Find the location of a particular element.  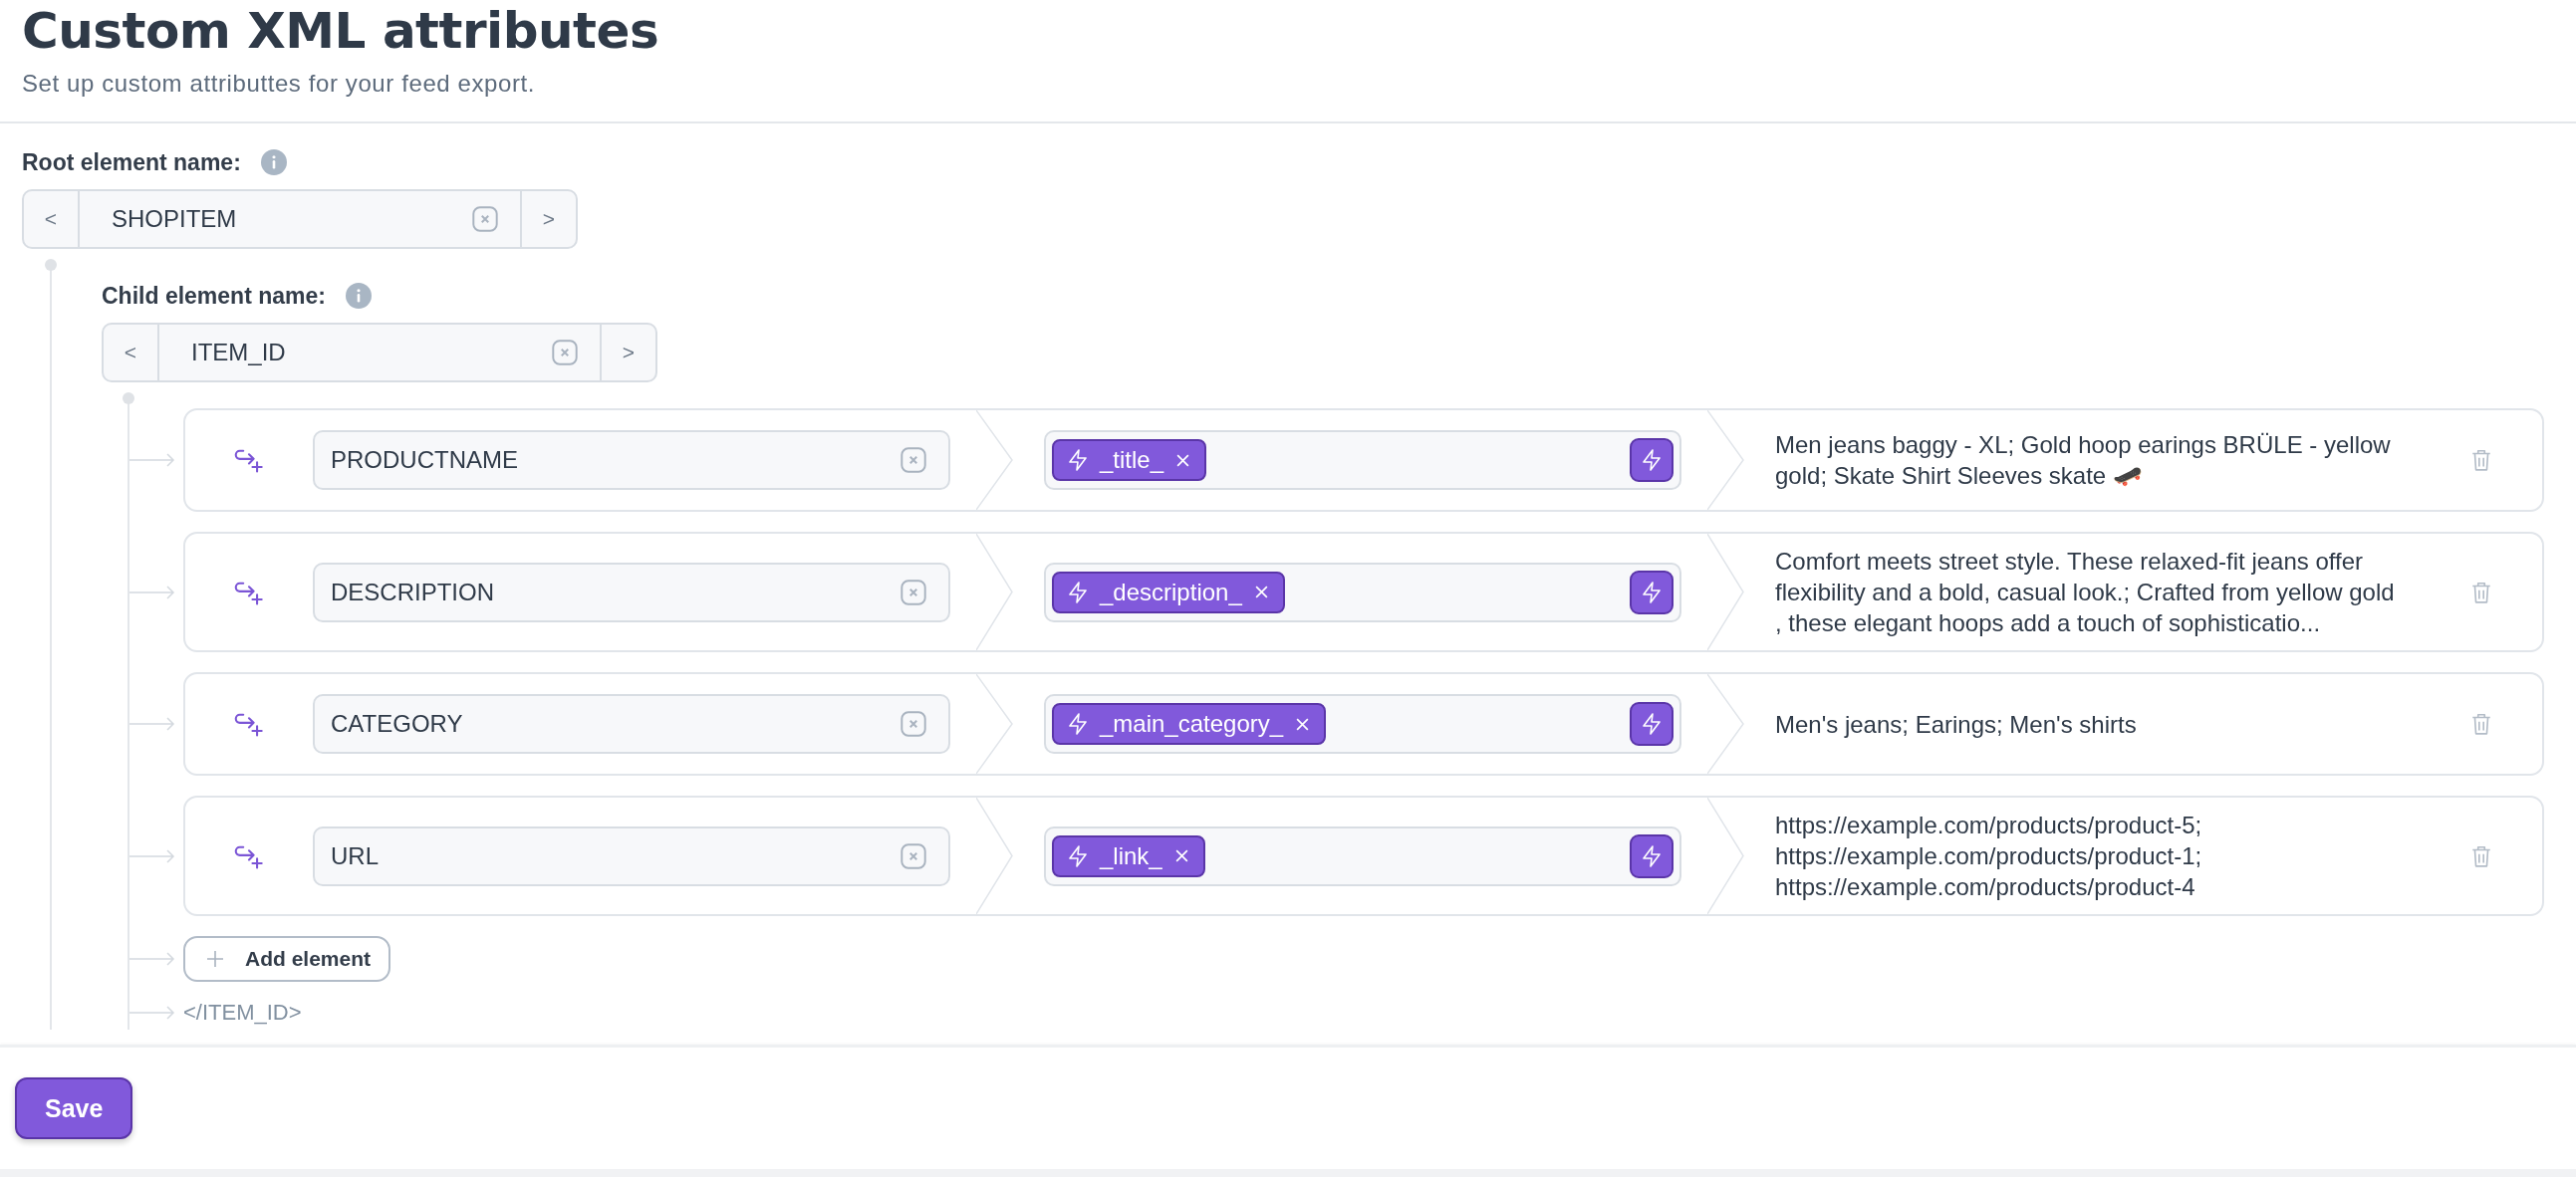

root-element-label: Root element name: is located at coordinates (131, 162).